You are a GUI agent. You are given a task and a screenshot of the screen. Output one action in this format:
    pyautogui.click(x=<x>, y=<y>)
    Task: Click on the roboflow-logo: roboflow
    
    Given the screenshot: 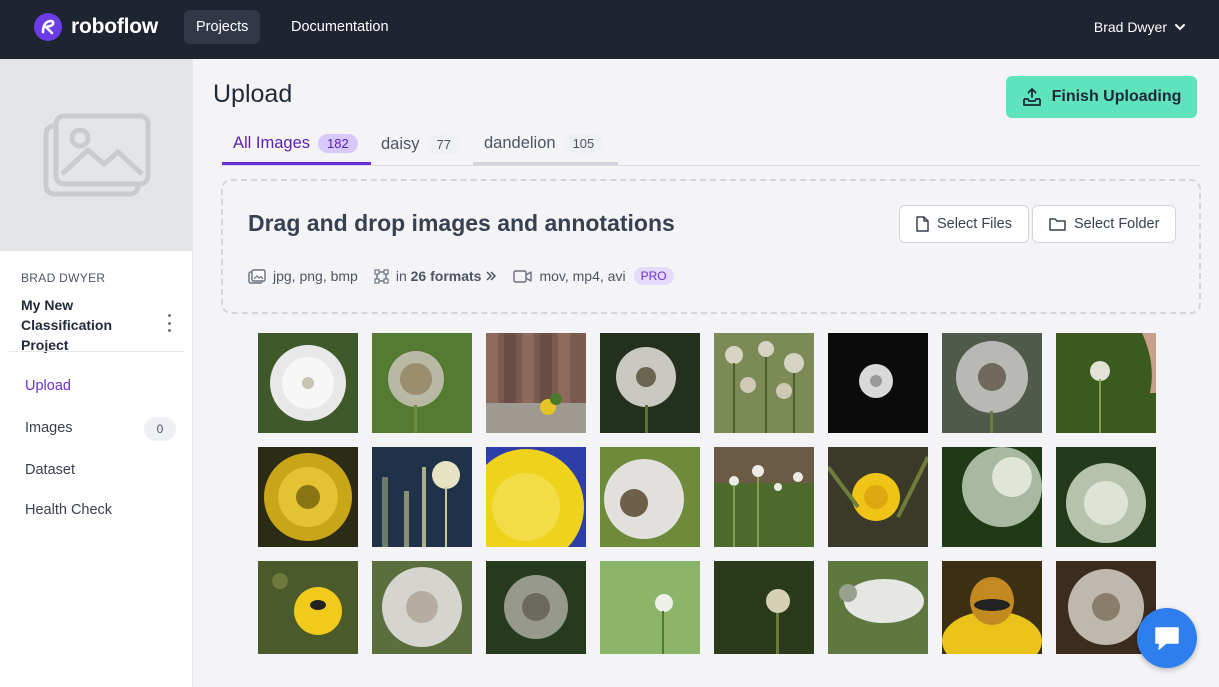 What is the action you would take?
    pyautogui.click(x=96, y=27)
    